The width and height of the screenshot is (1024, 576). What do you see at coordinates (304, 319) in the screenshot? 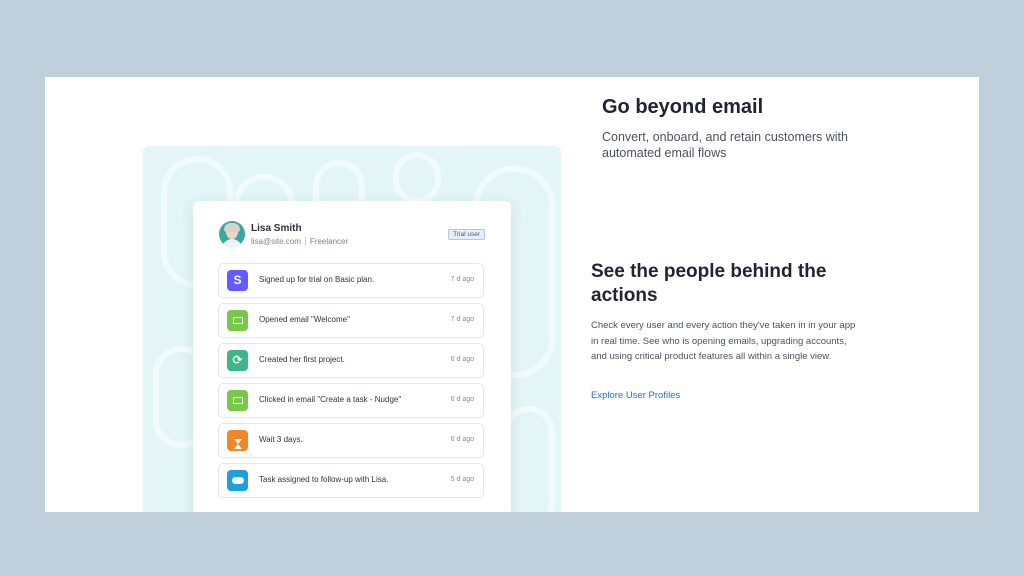
I see `activity-text: Opened email "Welcome"` at bounding box center [304, 319].